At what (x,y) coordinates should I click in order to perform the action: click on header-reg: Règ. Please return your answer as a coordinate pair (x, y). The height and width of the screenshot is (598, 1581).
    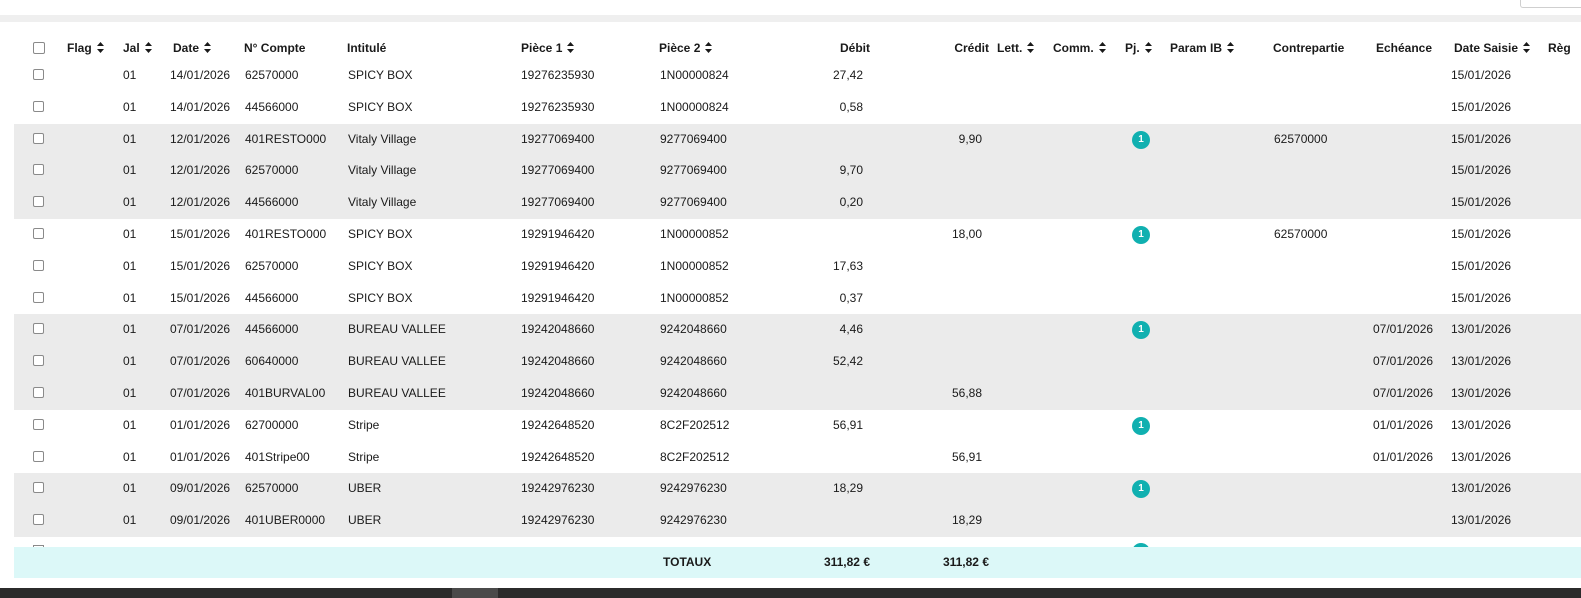
    Looking at the image, I should click on (1559, 48).